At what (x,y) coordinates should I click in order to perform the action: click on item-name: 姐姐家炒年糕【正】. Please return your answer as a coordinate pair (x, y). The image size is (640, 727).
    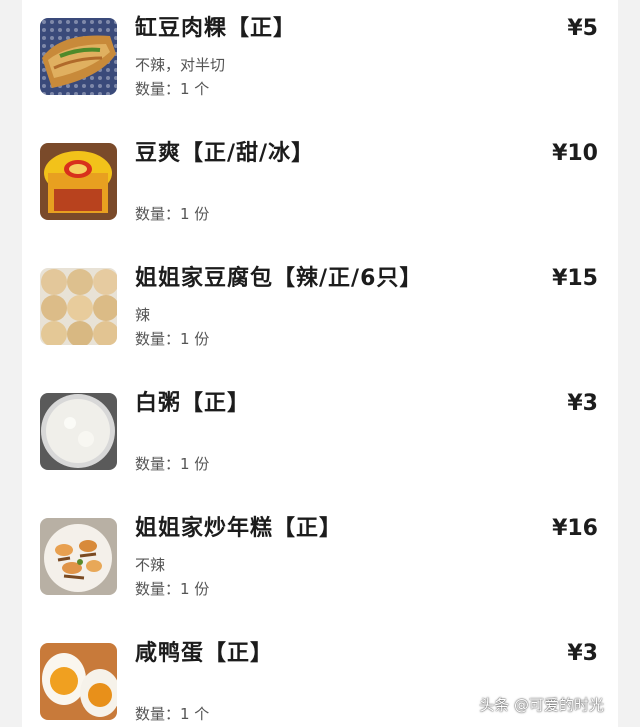
    Looking at the image, I should click on (239, 528).